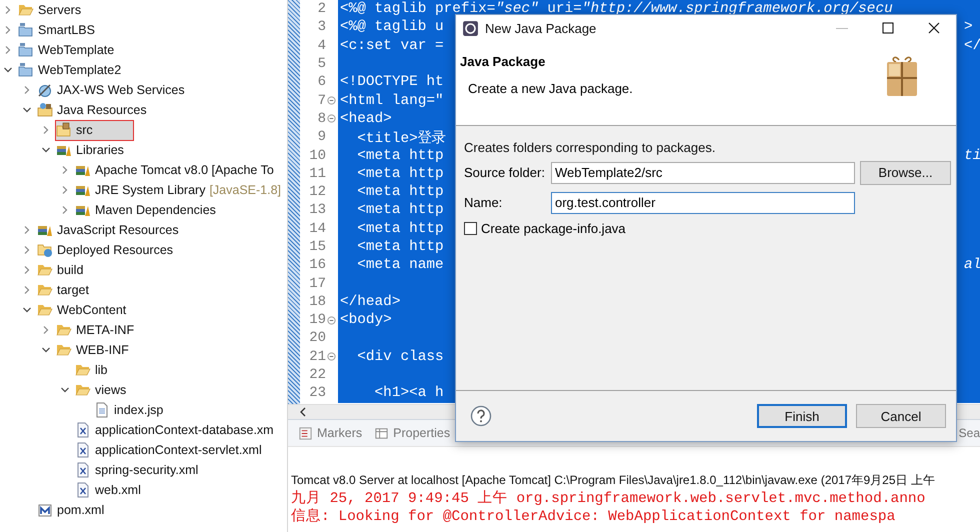 The height and width of the screenshot is (532, 980). Describe the element at coordinates (470, 228) in the screenshot. I see `checkbox` at that location.